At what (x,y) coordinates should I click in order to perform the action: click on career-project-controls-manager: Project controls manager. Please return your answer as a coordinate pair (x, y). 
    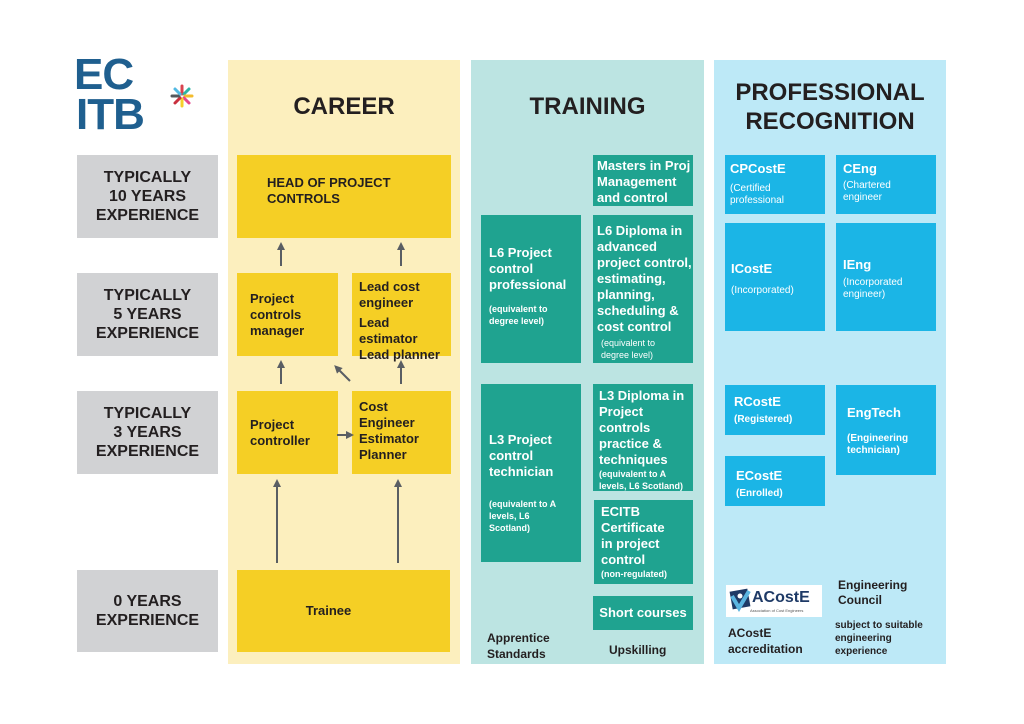
    Looking at the image, I should click on (287, 314).